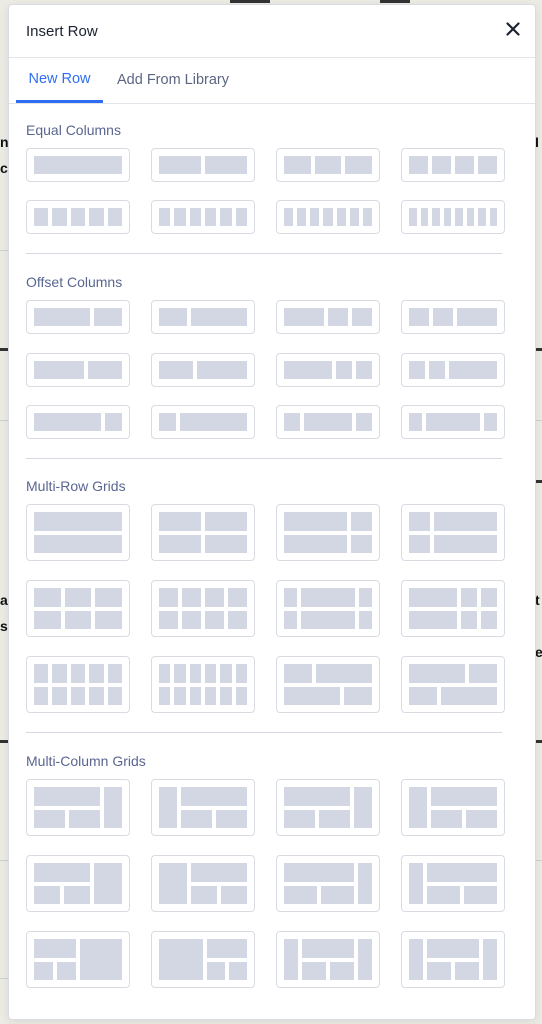 The image size is (542, 1024). I want to click on layout-option-grid-1-2-1-rows, so click(328, 608).